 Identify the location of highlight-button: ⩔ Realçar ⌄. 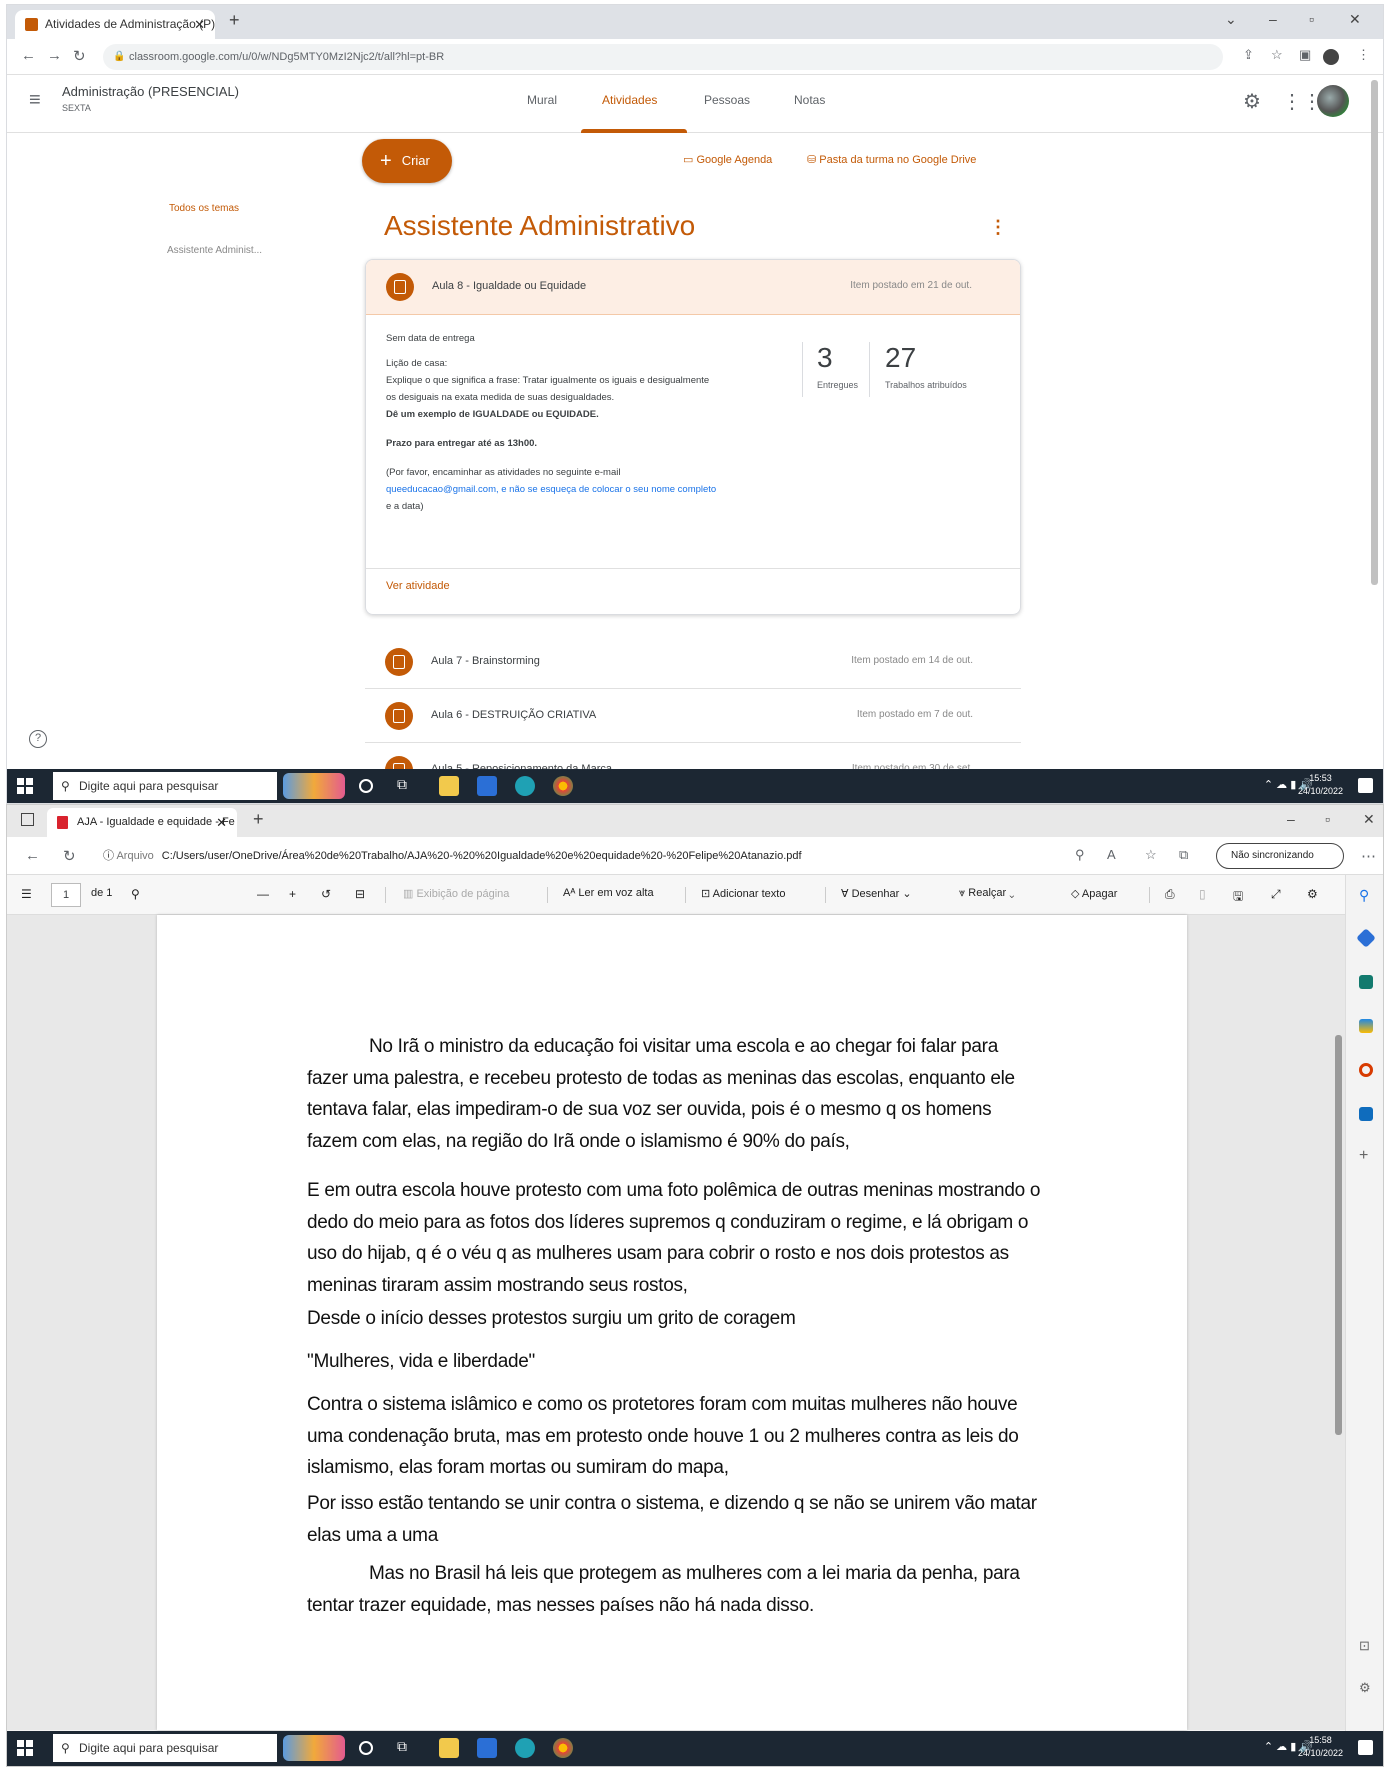
(986, 893).